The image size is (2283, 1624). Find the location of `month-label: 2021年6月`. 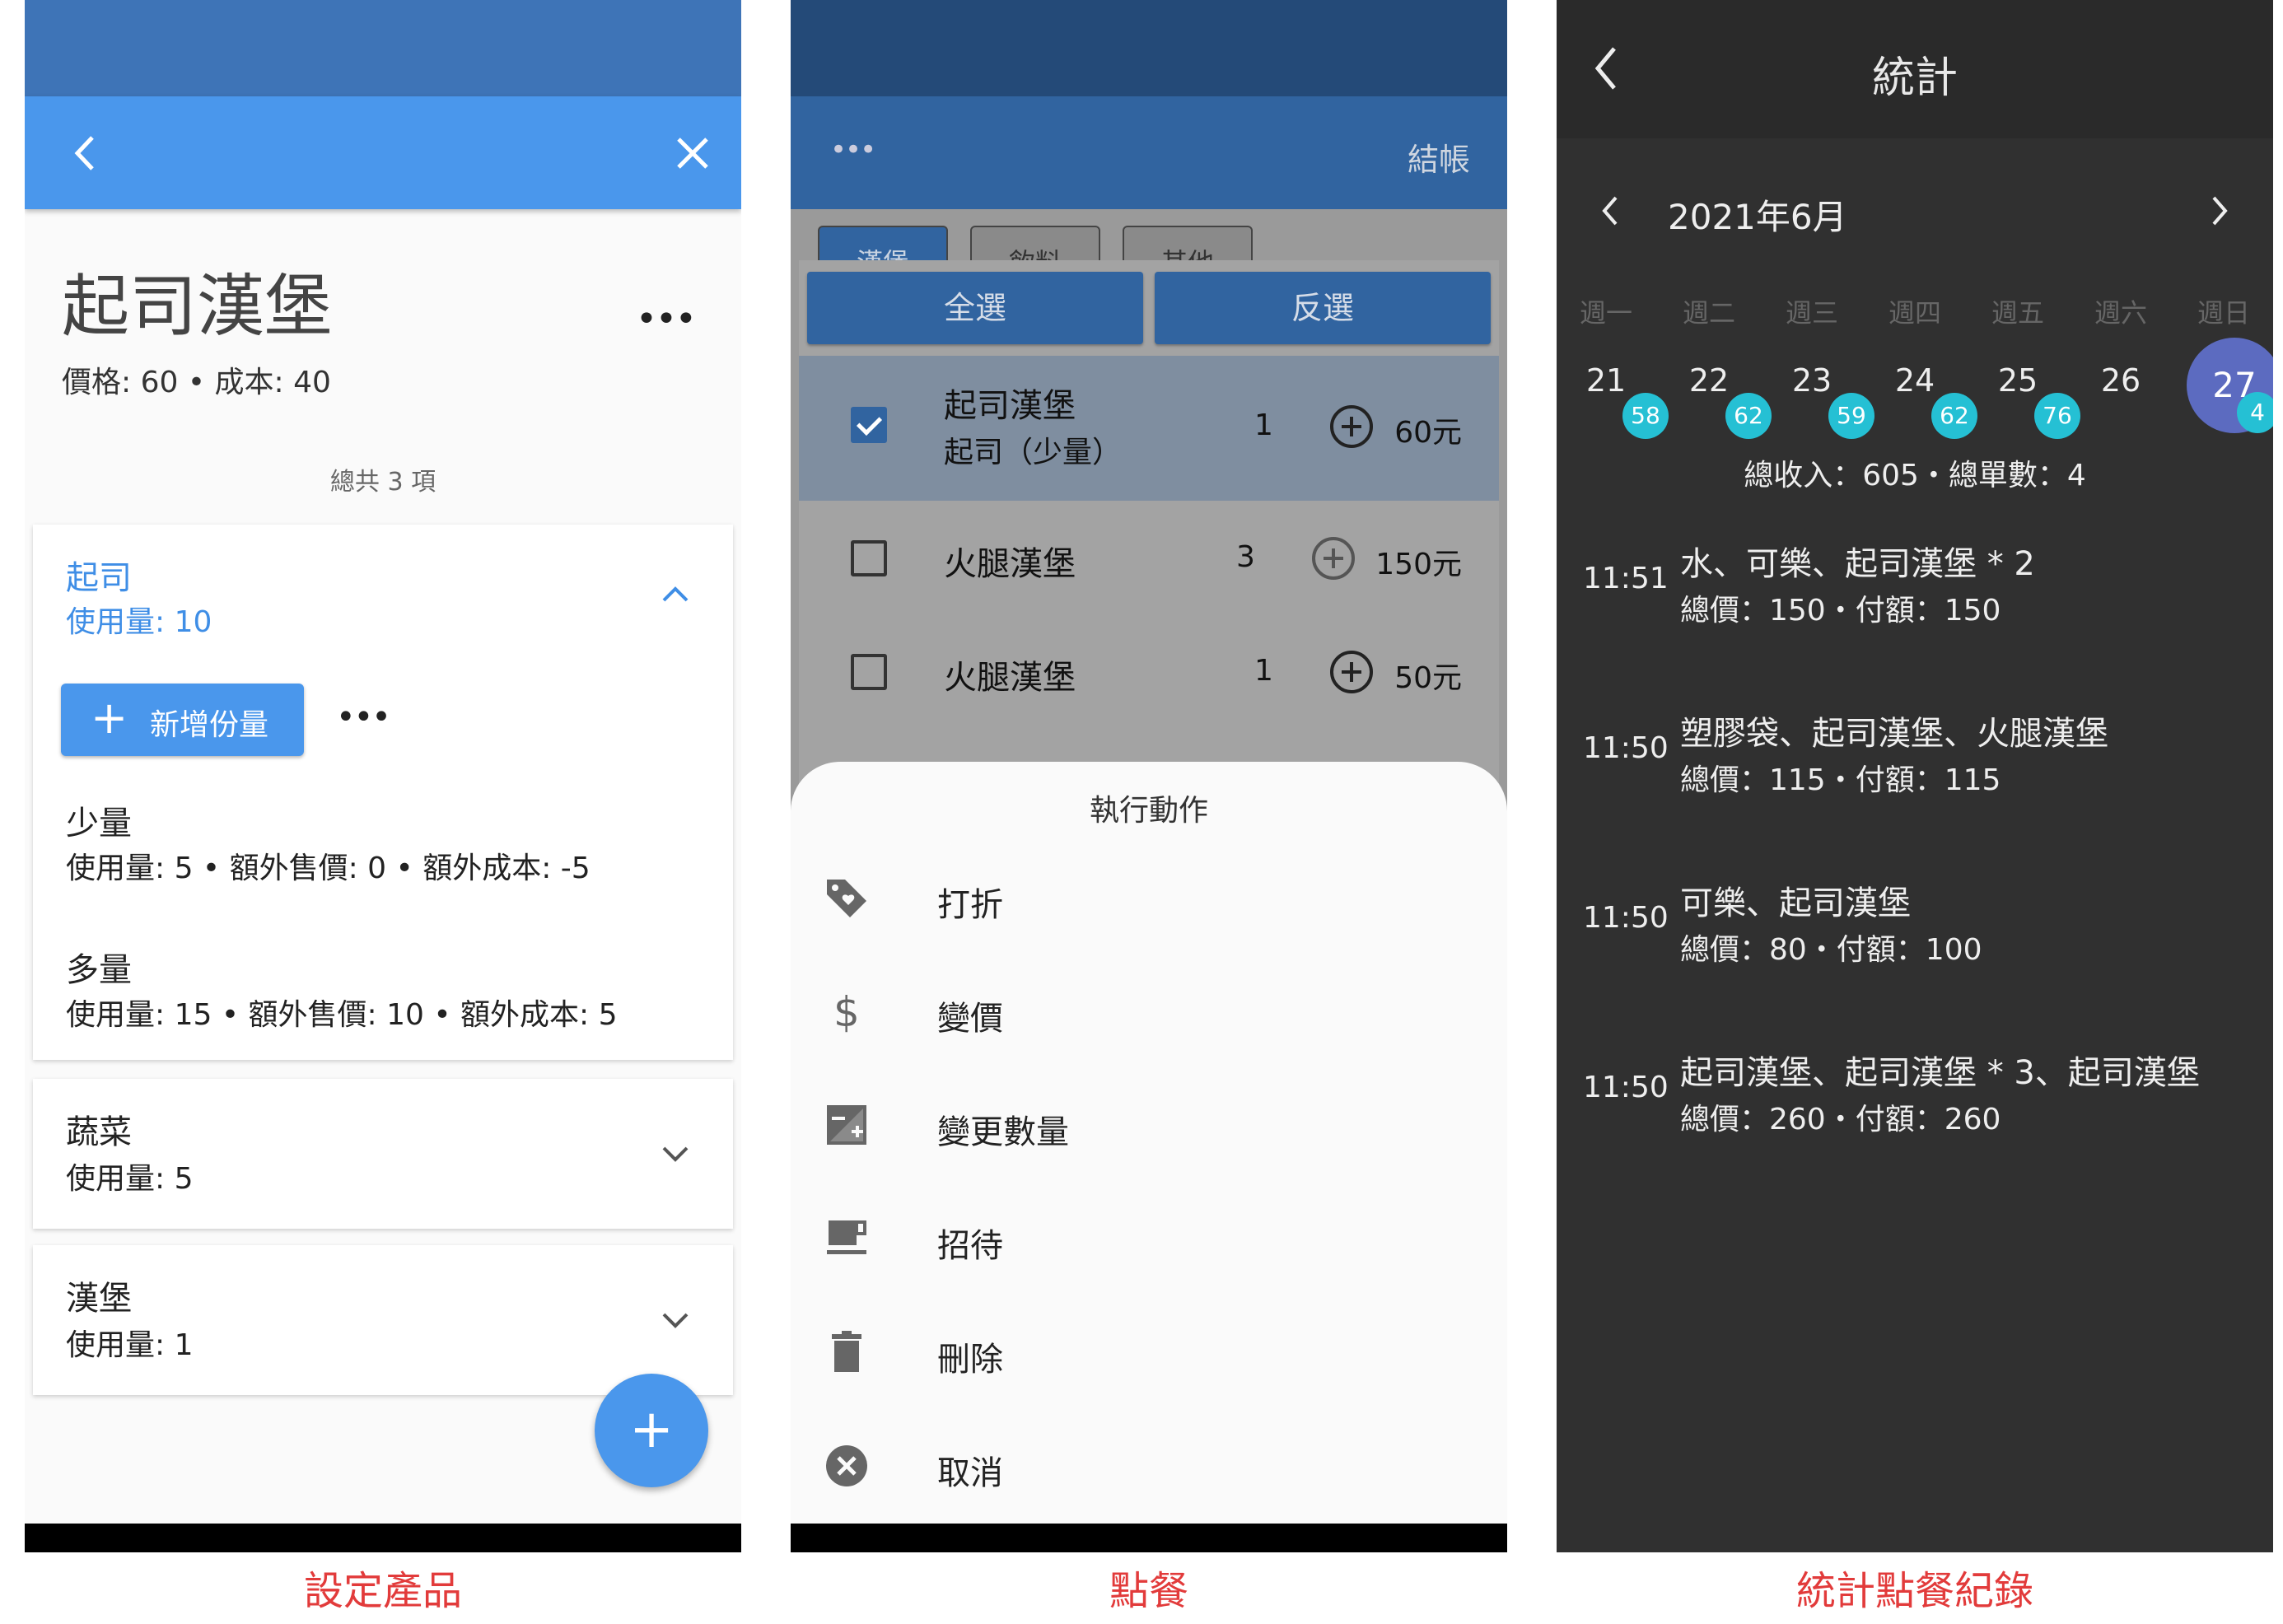

month-label: 2021年6月 is located at coordinates (1757, 217).